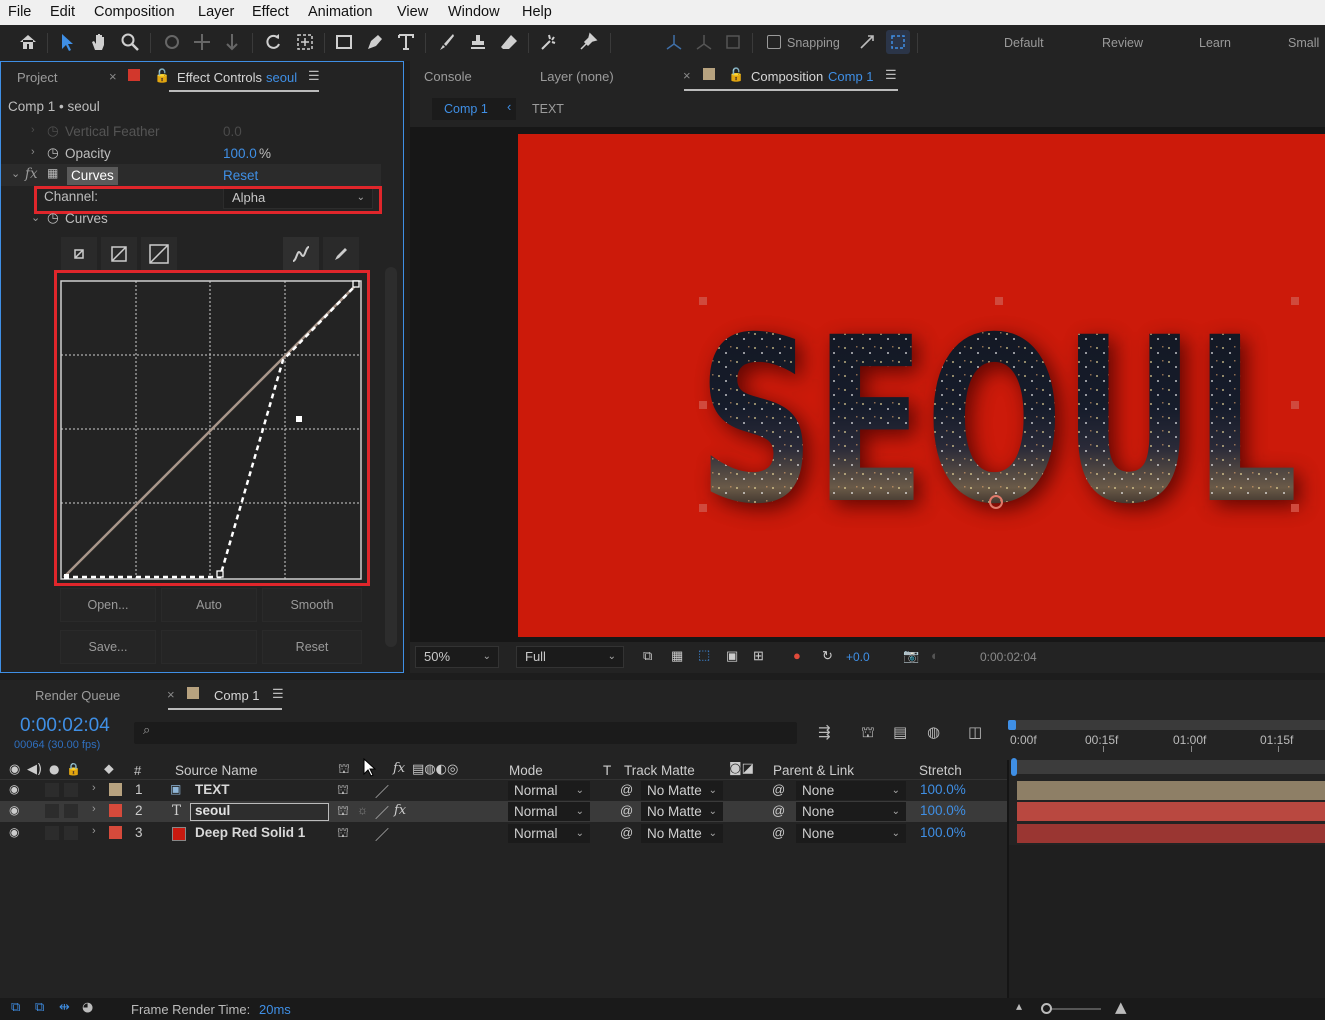 This screenshot has width=1325, height=1020. Describe the element at coordinates (312, 605) in the screenshot. I see `smooth-button: Smooth` at that location.